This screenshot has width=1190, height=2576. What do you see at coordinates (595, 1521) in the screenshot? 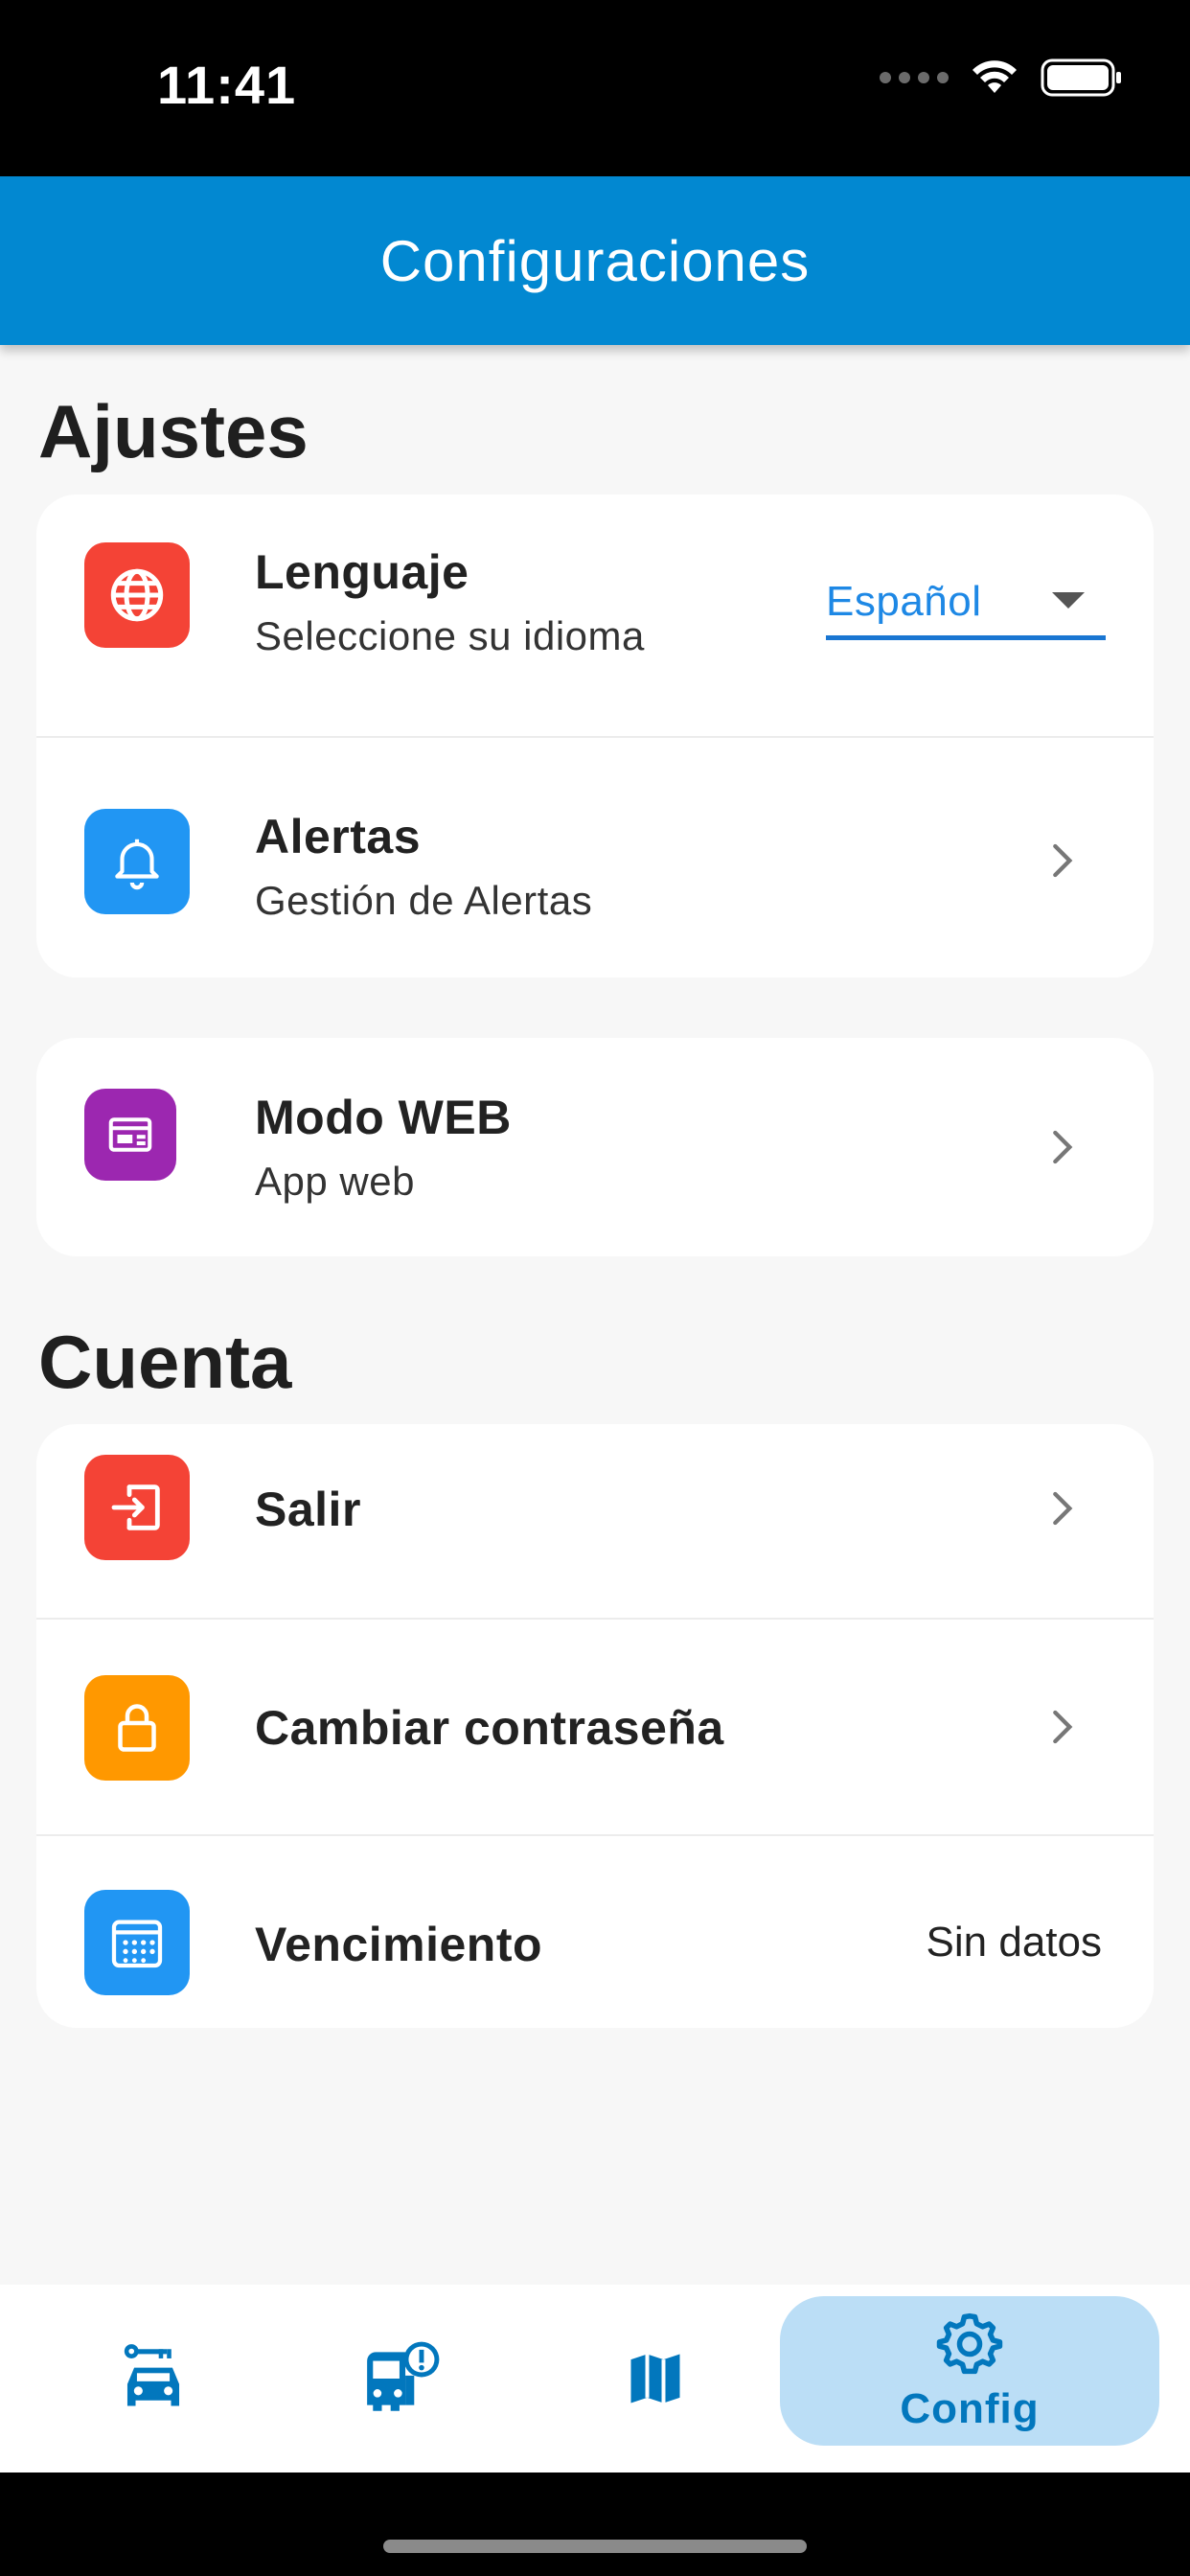
I see `logout-row: Salir` at bounding box center [595, 1521].